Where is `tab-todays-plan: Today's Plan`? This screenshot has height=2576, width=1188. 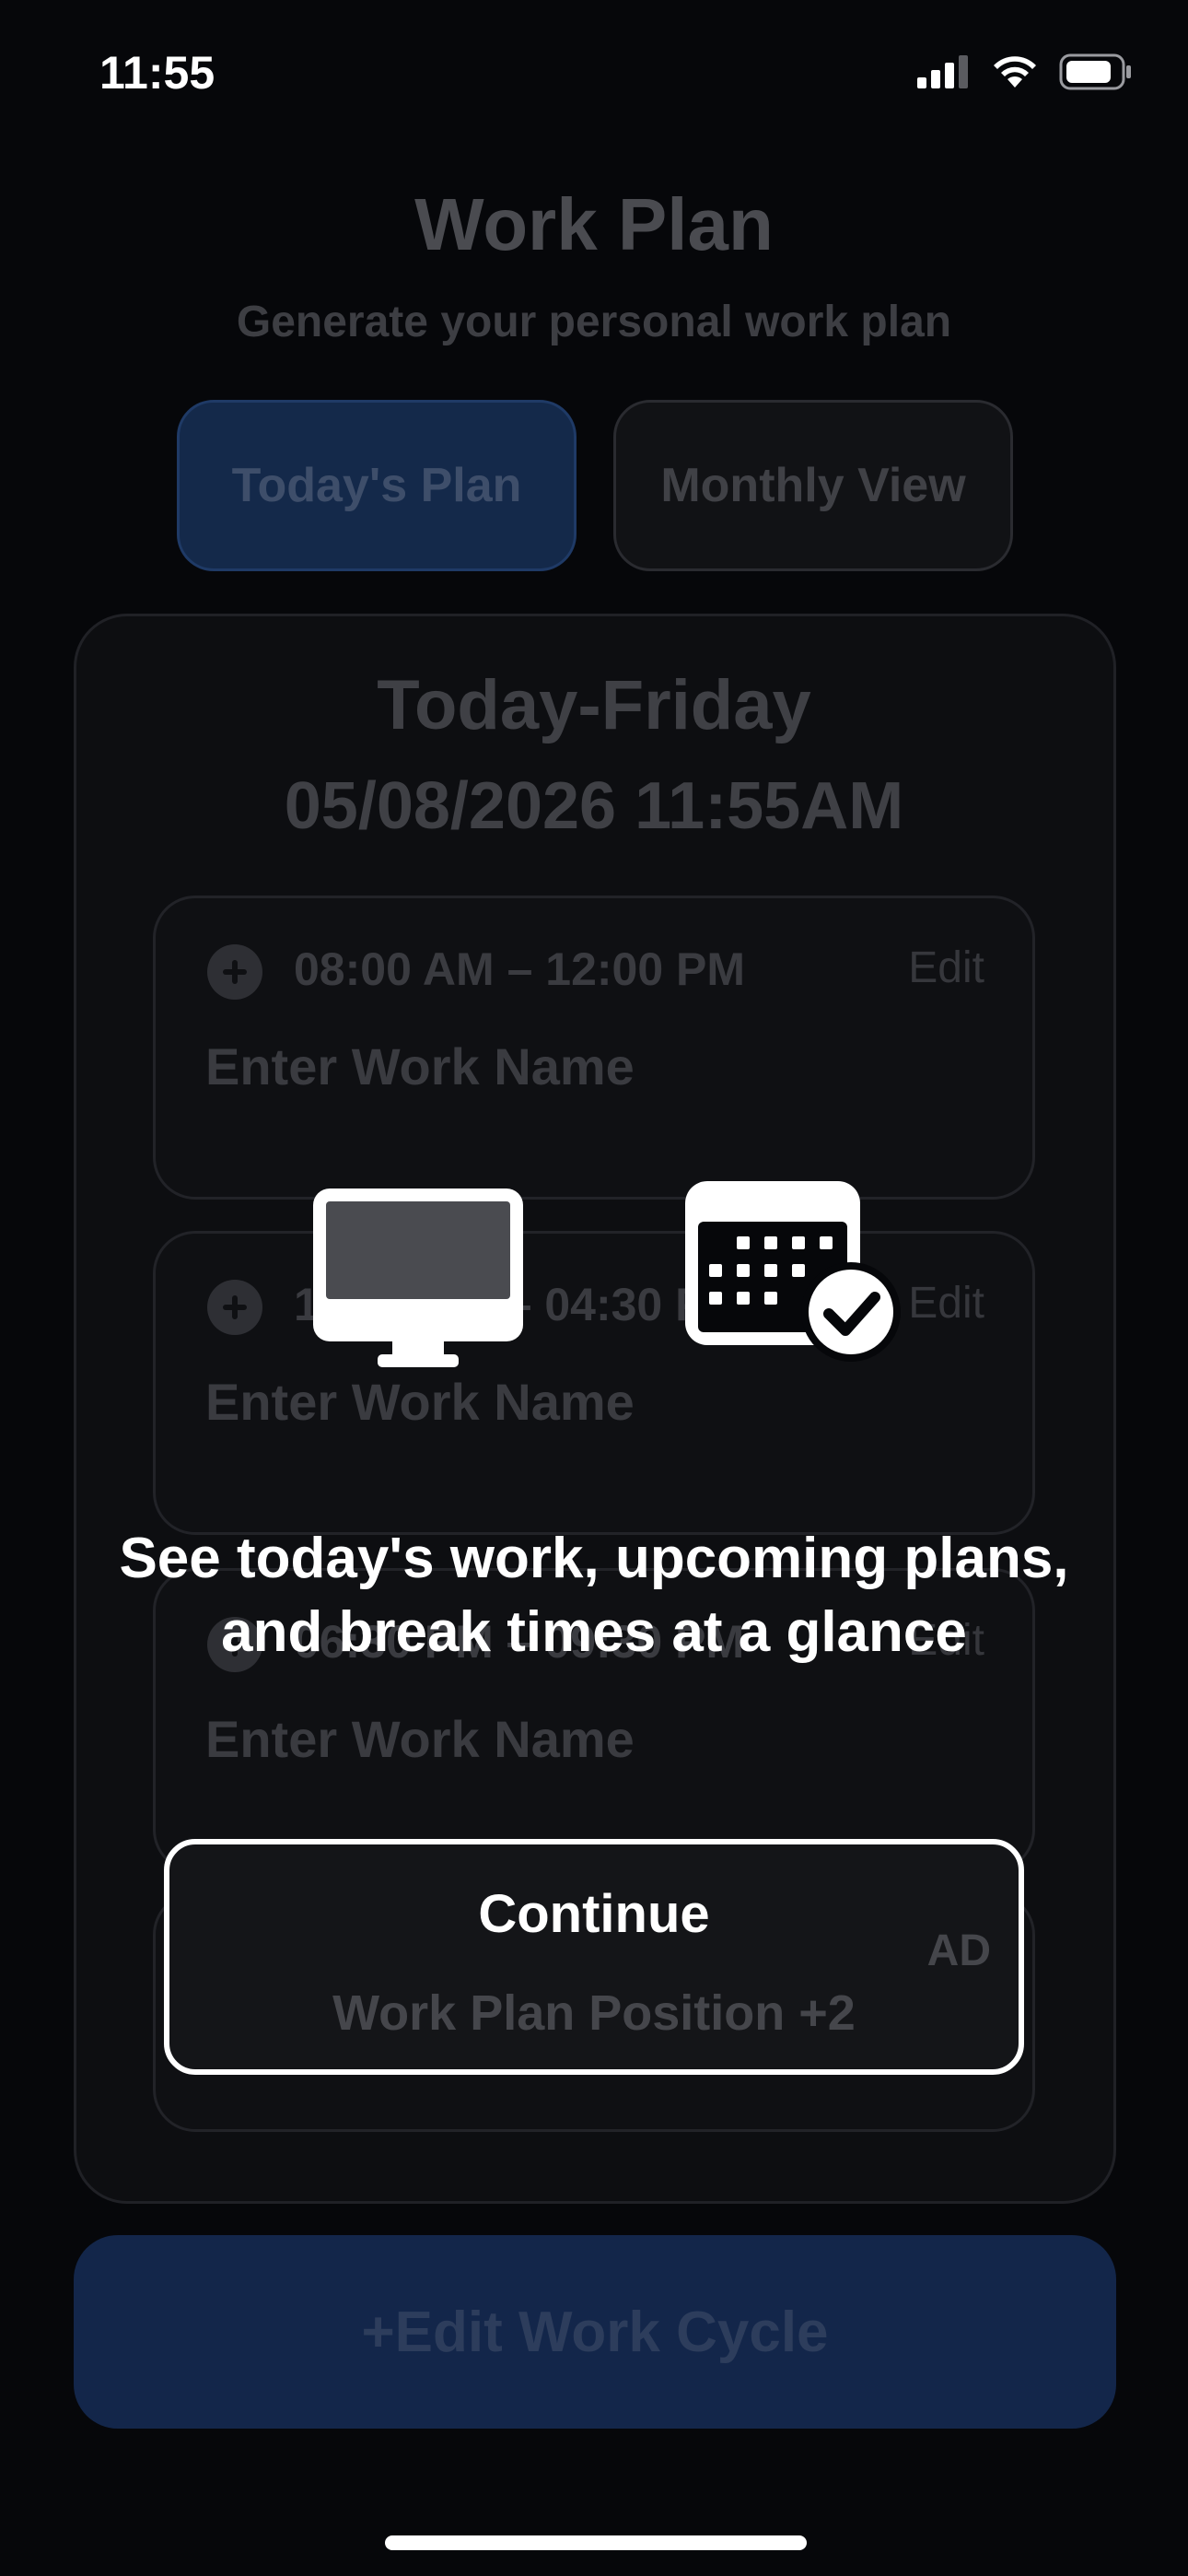
tab-todays-plan: Today's Plan is located at coordinates (377, 485).